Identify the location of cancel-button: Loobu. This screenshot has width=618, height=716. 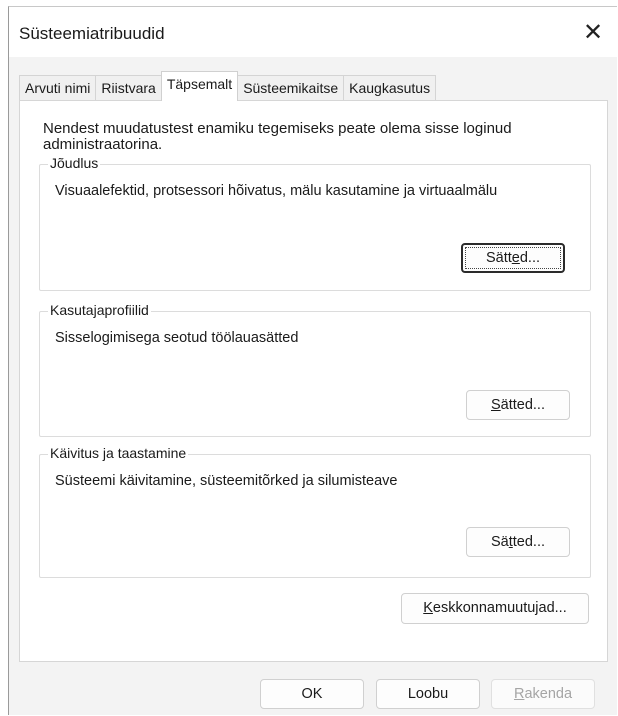
(428, 694).